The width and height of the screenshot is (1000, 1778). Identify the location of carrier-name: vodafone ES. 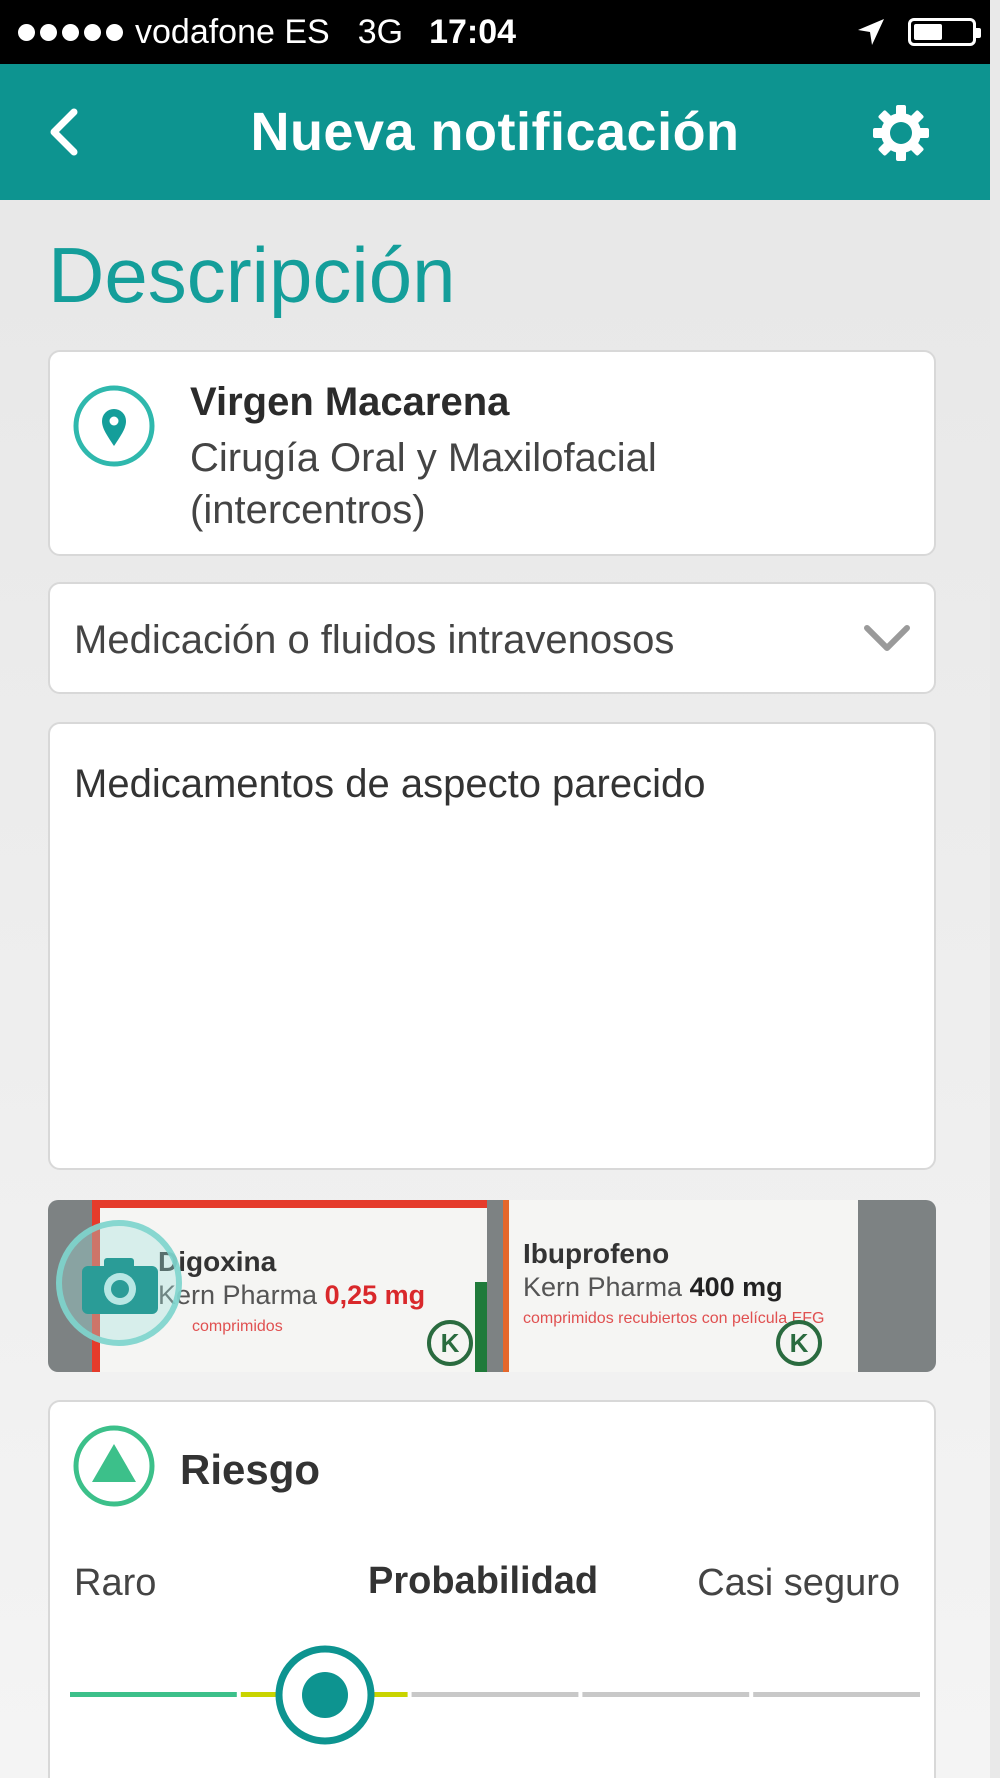
(232, 31).